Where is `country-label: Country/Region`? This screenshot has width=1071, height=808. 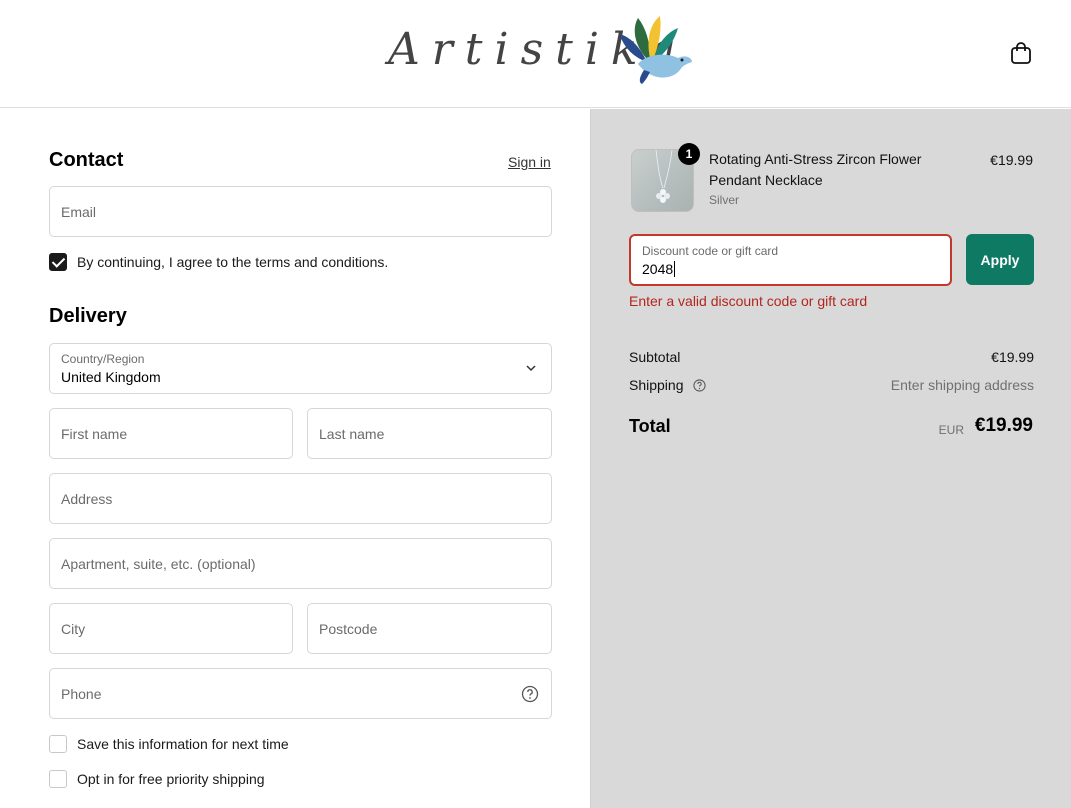
country-label: Country/Region is located at coordinates (103, 359).